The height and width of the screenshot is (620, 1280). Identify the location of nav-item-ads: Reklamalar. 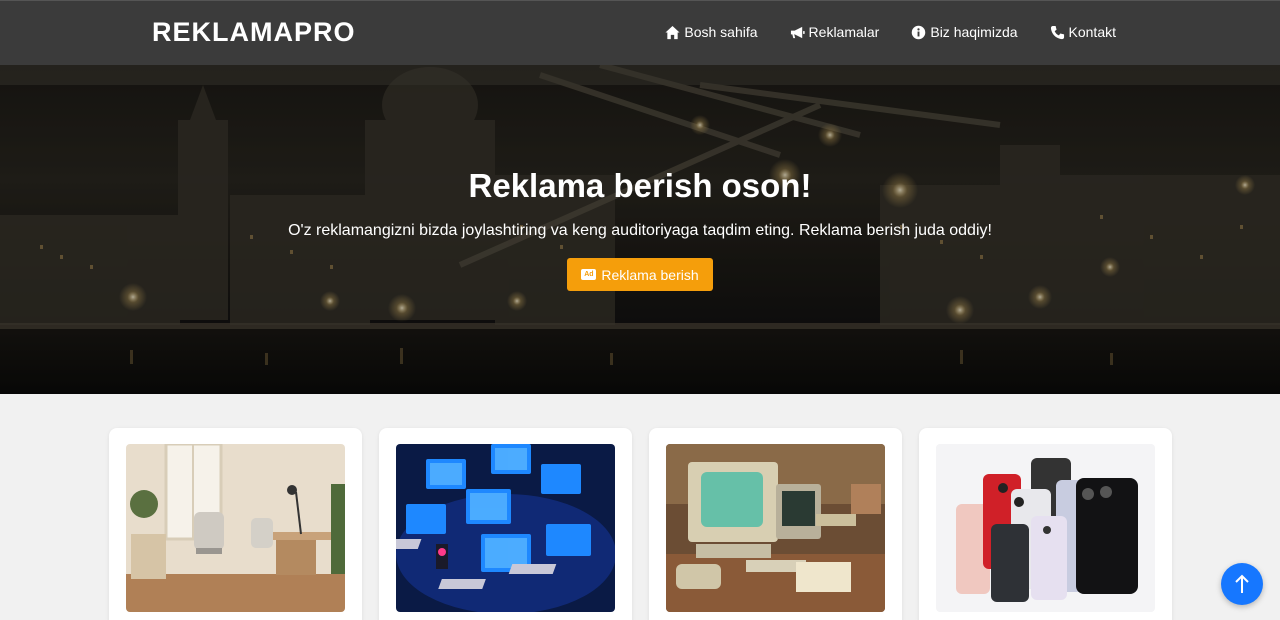
(835, 32).